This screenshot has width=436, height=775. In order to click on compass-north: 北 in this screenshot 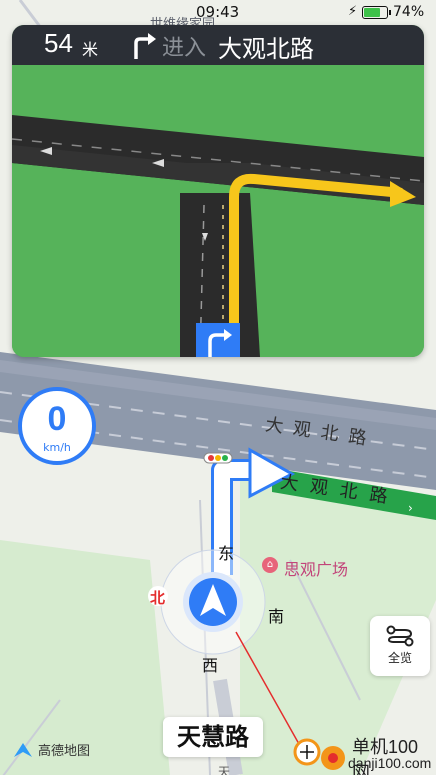, I will do `click(158, 598)`.